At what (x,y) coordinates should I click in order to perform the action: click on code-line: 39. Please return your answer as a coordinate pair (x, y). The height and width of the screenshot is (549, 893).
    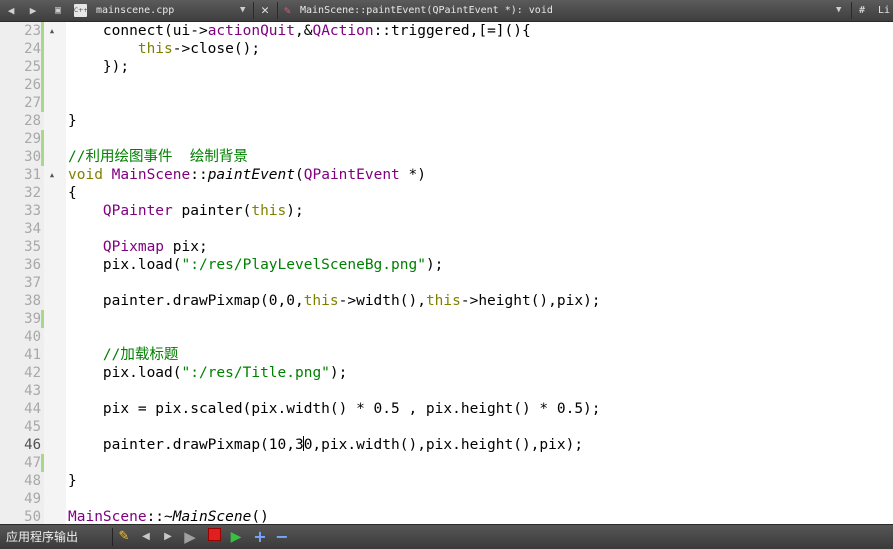
    Looking at the image, I should click on (446, 319).